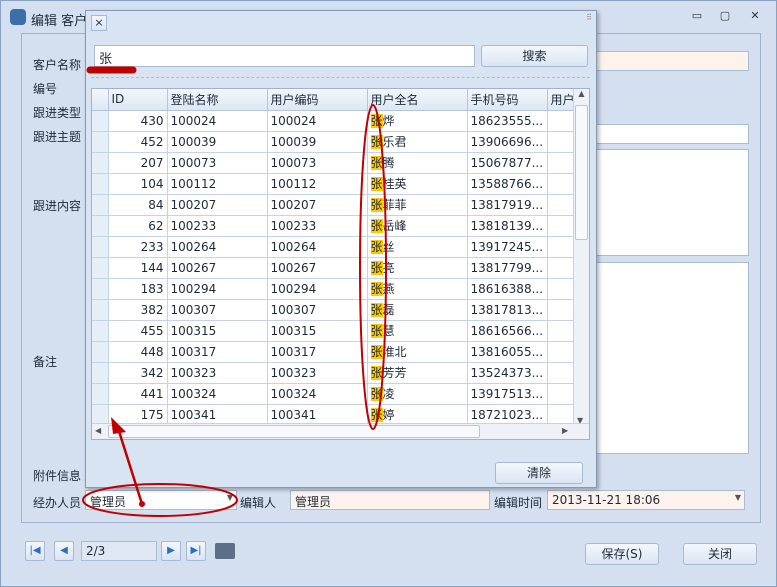  Describe the element at coordinates (130, 466) in the screenshot. I see `arrow-annotation` at that location.